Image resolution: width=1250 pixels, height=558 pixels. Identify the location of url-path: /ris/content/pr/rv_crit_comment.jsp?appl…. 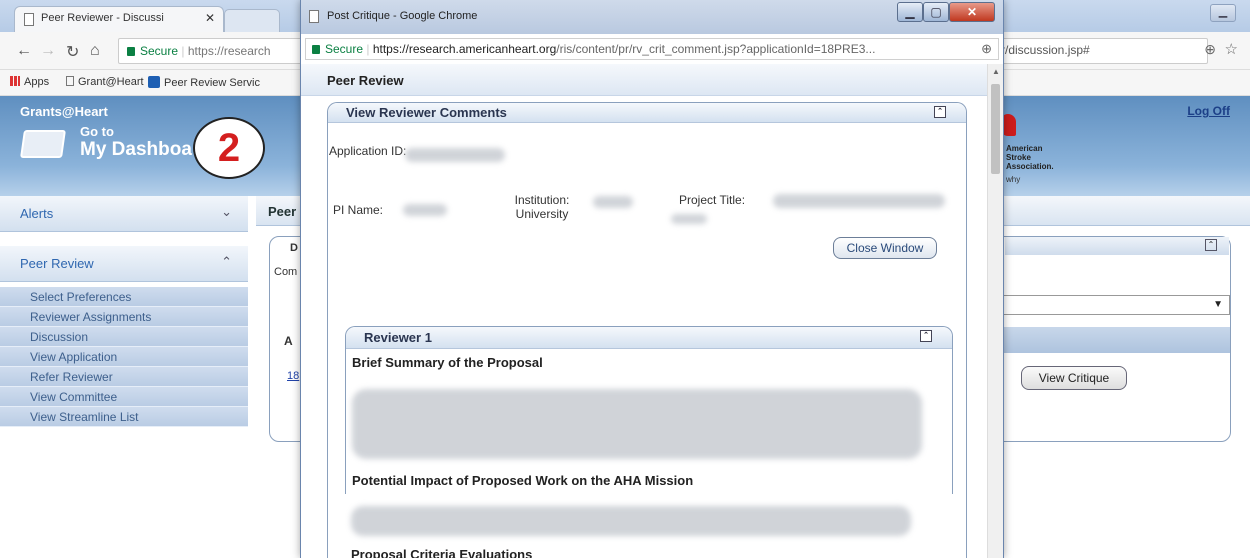
(716, 49).